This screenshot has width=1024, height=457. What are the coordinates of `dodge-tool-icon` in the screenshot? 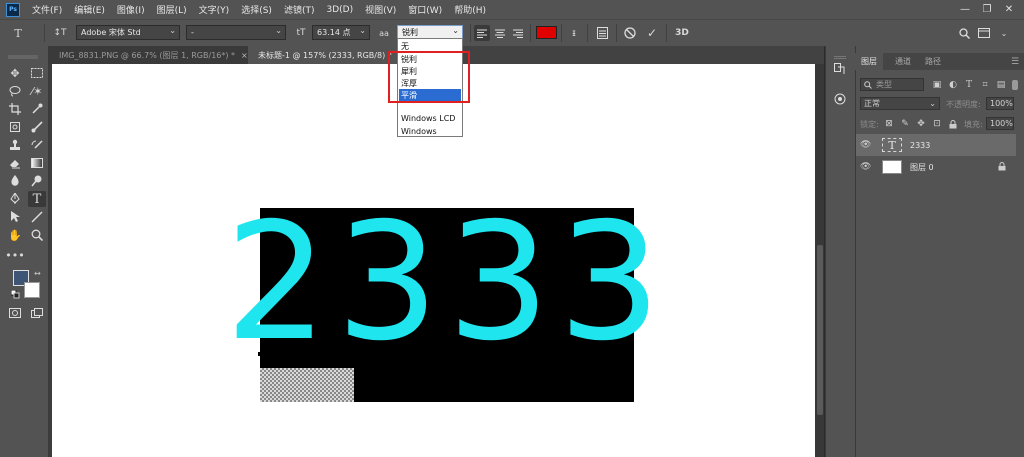 It's located at (37, 181).